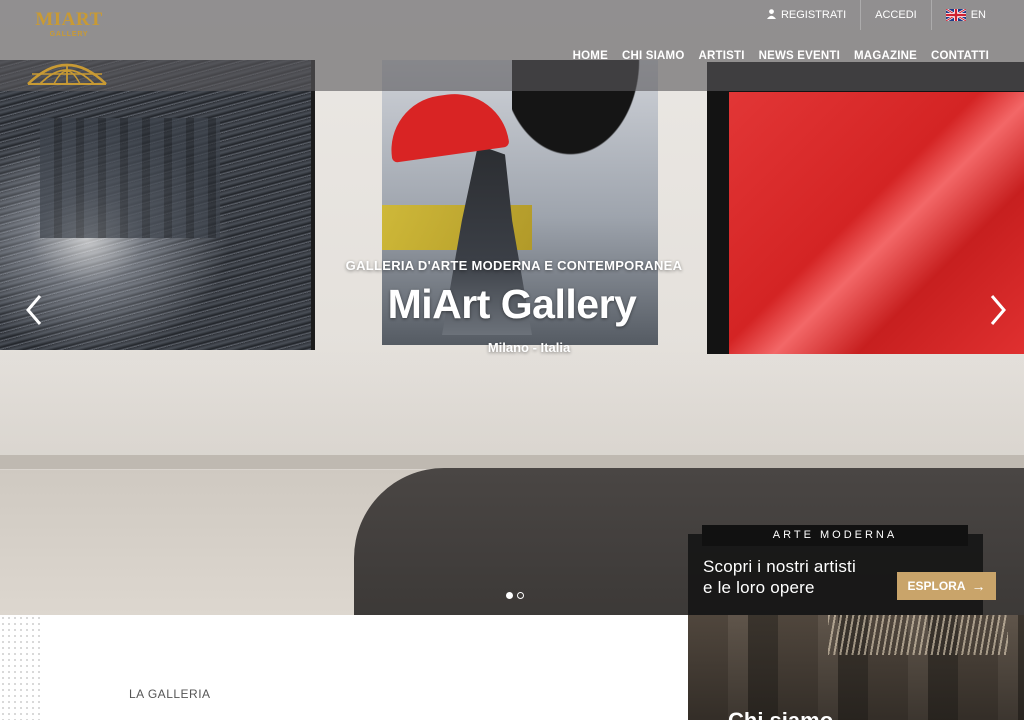 Image resolution: width=1024 pixels, height=720 pixels. Describe the element at coordinates (798, 577) in the screenshot. I see `promo-text: Scopri i nostri artisti e le loro opere` at that location.